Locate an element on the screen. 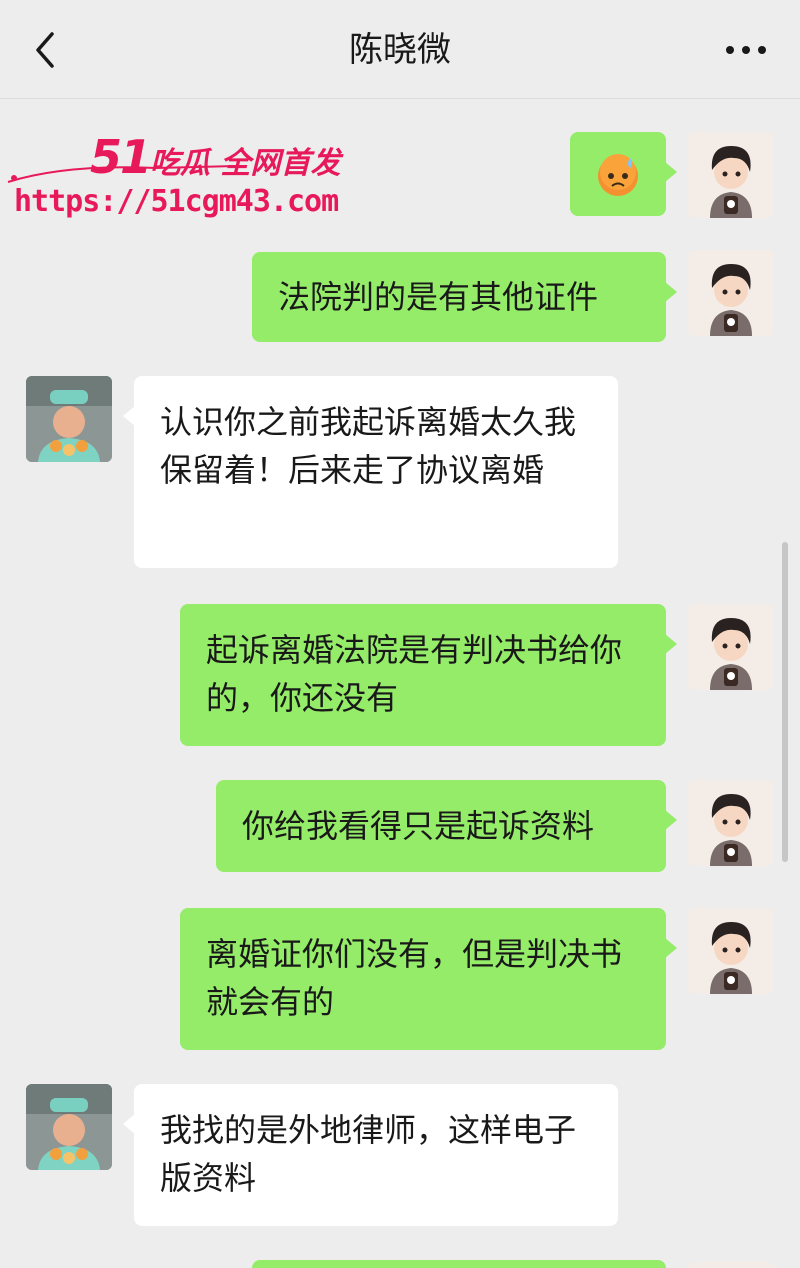 The width and height of the screenshot is (800, 1268). watermark-brand: 51吃瓜 全网首发 is located at coordinates (215, 157).